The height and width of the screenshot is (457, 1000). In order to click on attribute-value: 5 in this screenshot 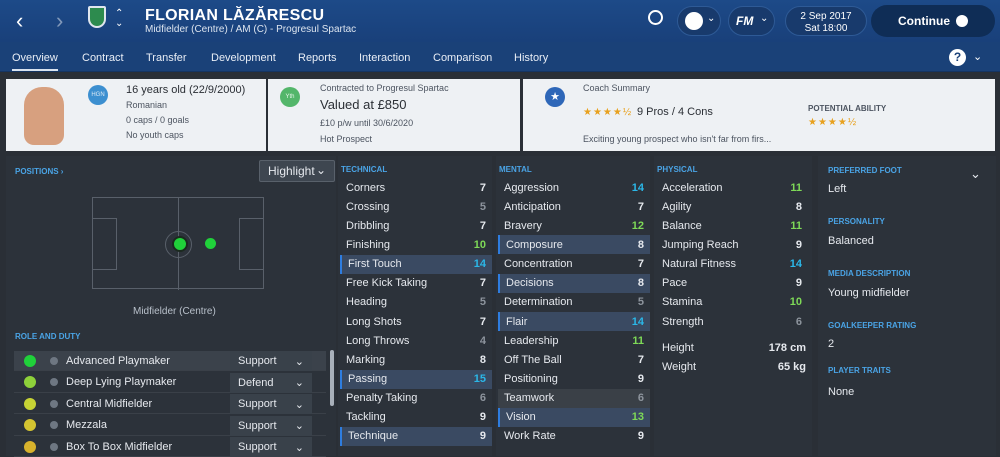, I will do `click(482, 302)`.